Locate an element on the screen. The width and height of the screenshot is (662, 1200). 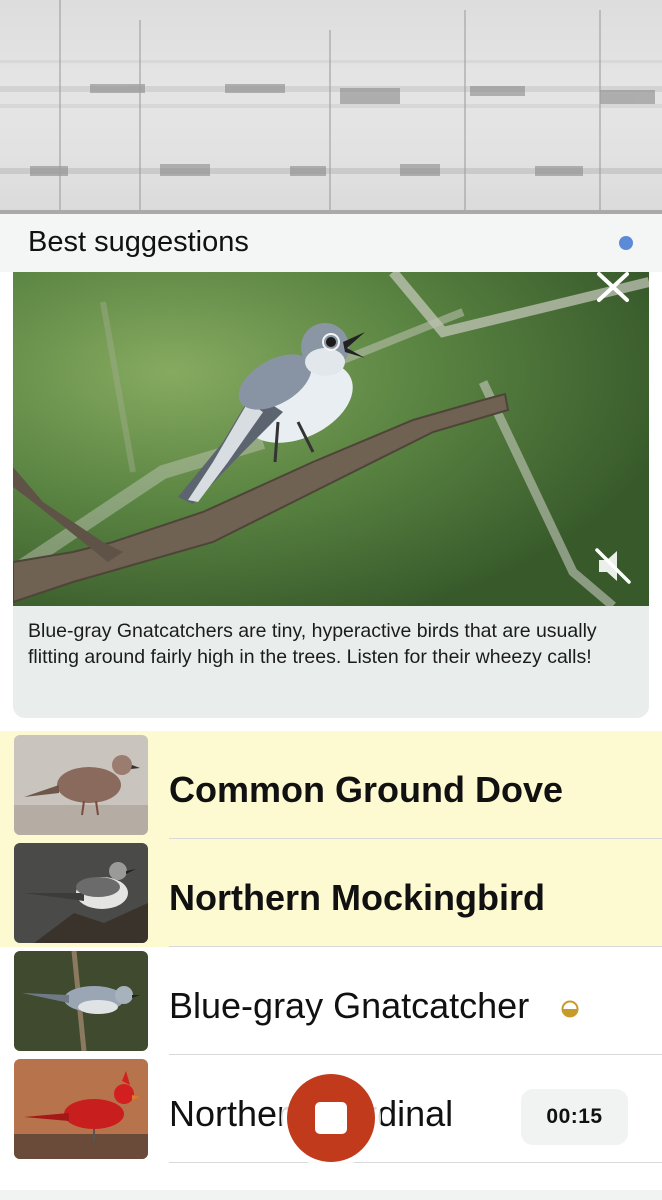
stop-recording-button is located at coordinates (331, 1118).